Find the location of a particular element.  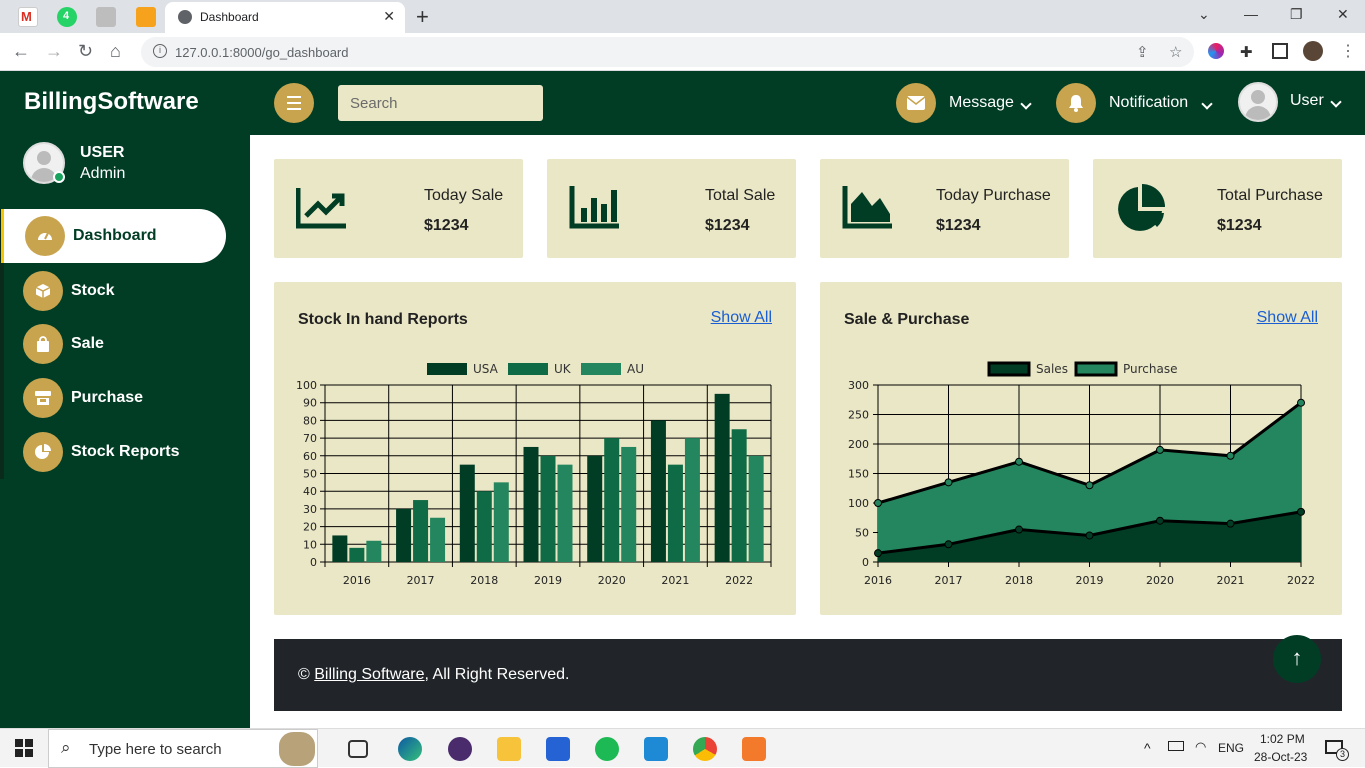

x-tick-label: 2017 is located at coordinates (421, 580).